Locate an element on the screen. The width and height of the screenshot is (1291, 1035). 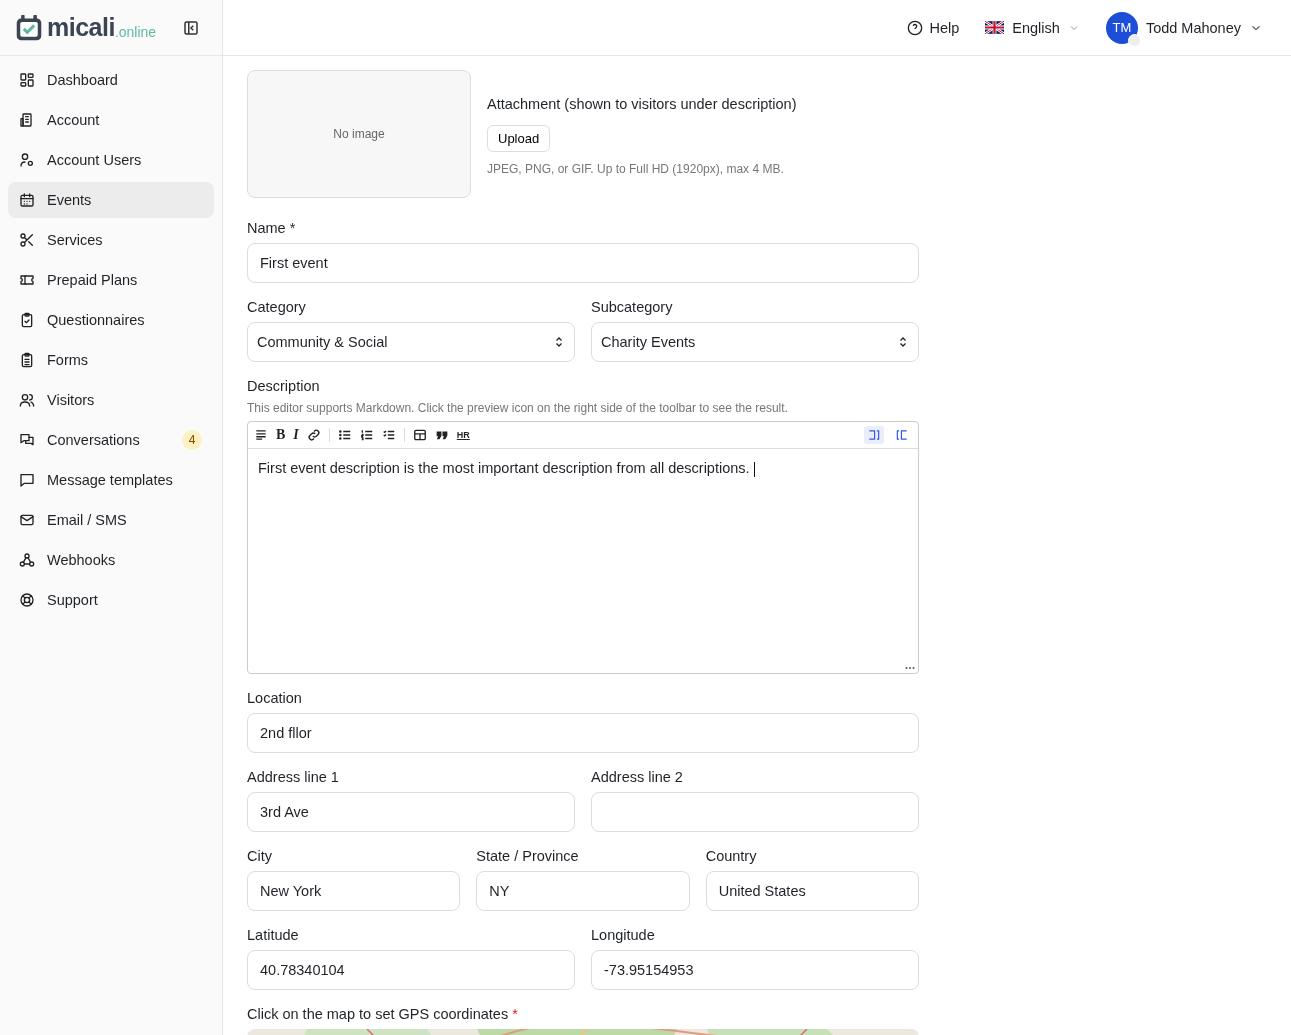
input-field is located at coordinates (755, 812).